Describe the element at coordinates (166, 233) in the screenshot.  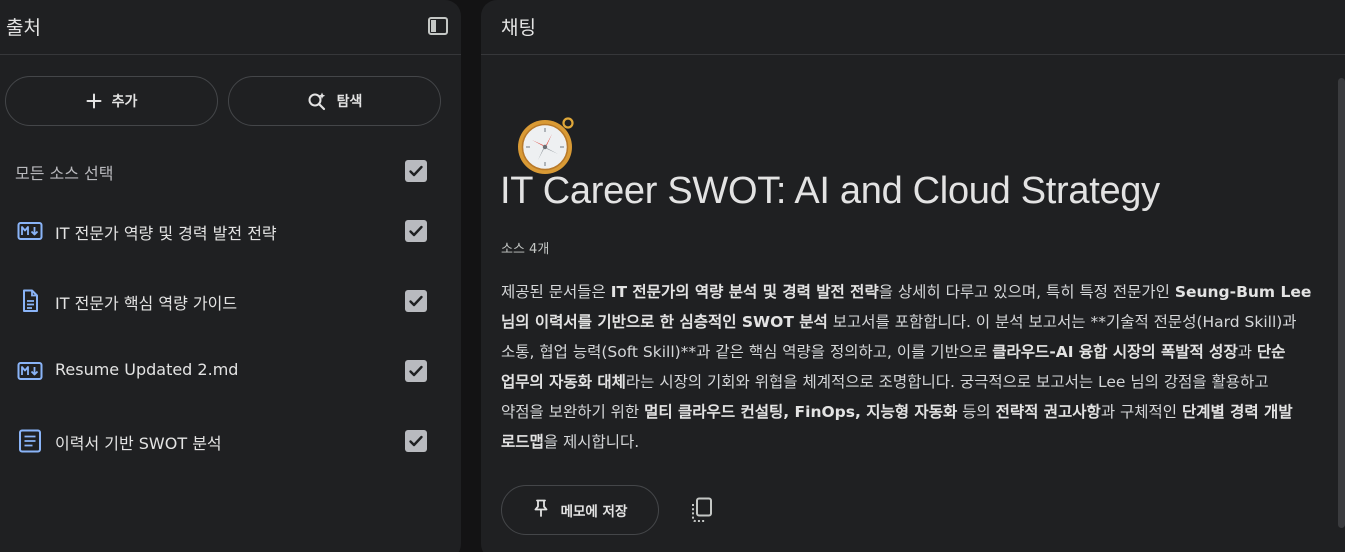
I see `source-item-label: IT 전문가 역량 및 경력 발전 전략` at that location.